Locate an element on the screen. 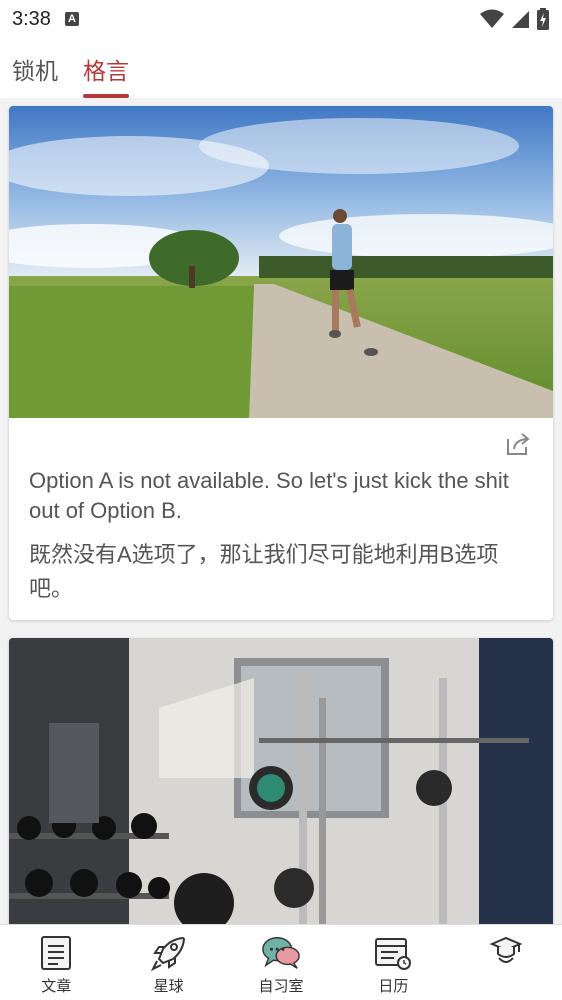 The image size is (562, 1000). nav-planet: 星球 is located at coordinates (168, 962).